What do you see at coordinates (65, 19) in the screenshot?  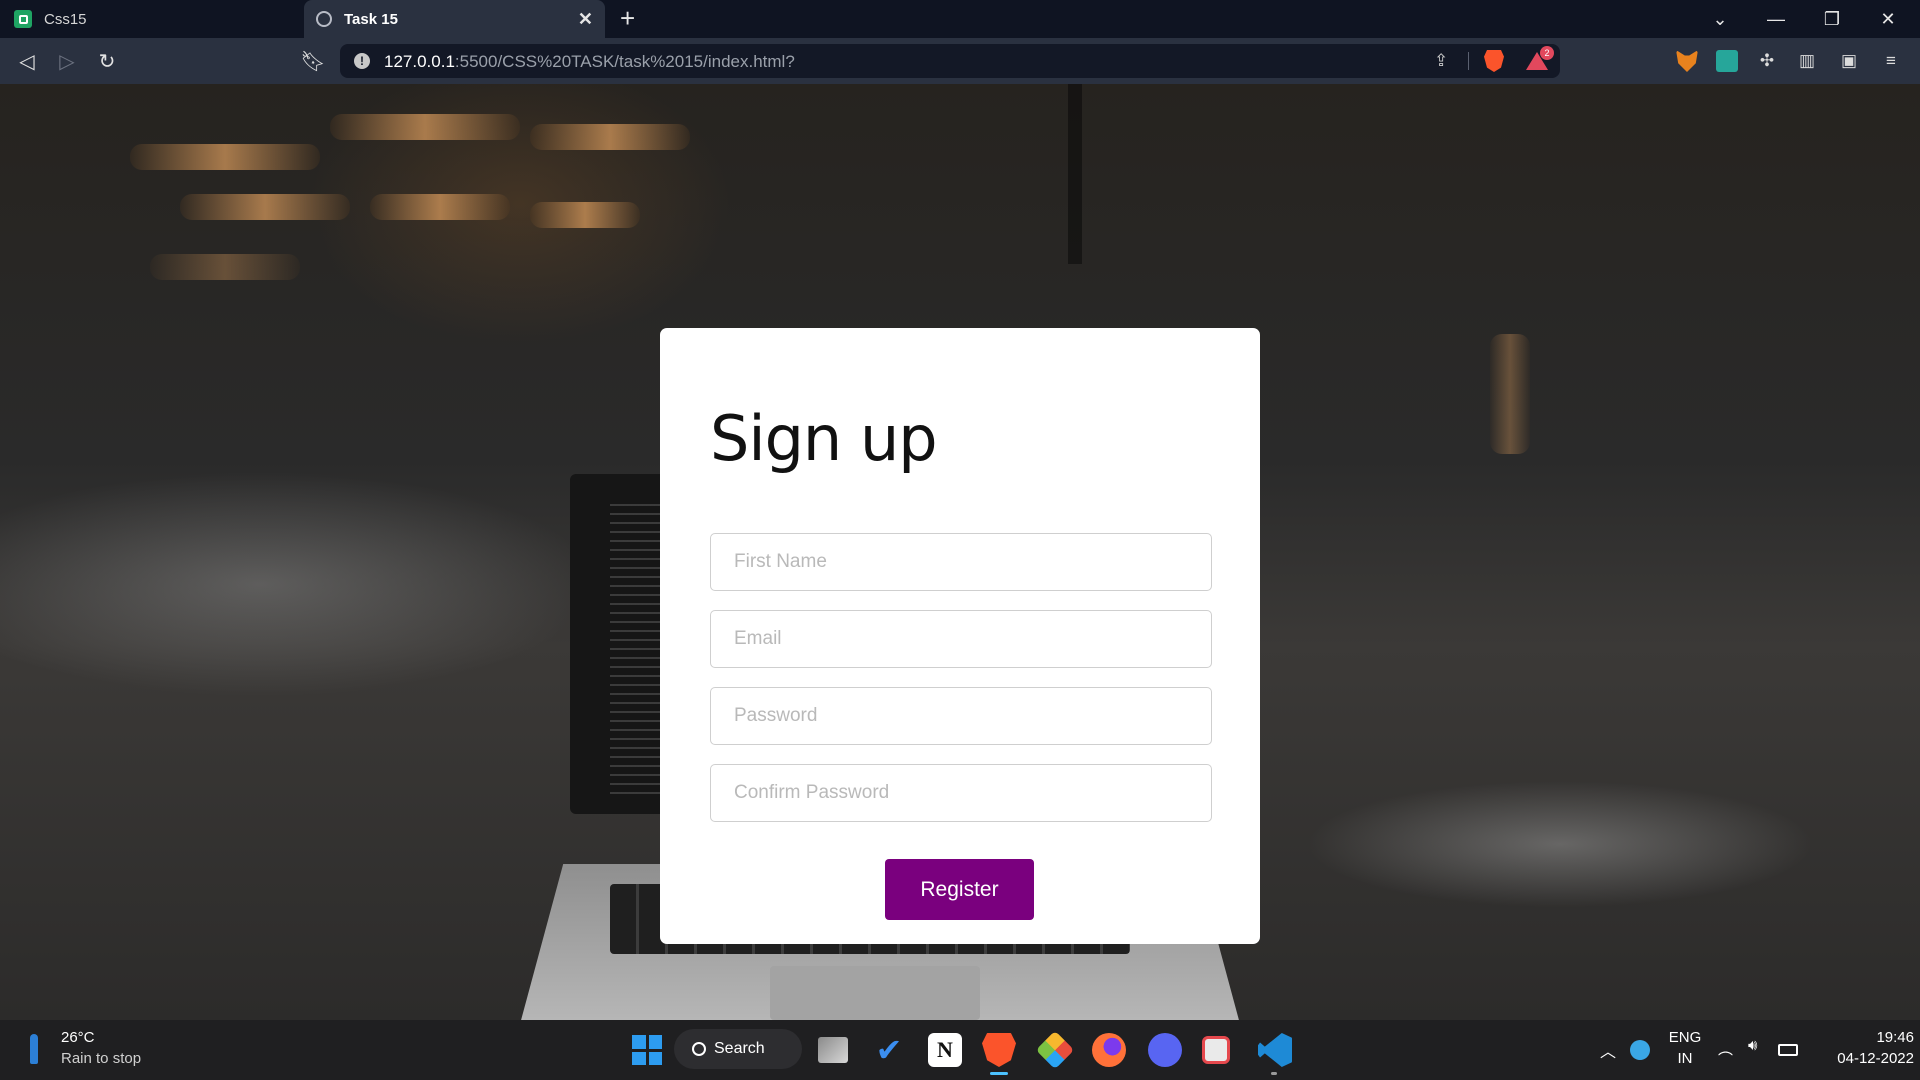 I see `tab-title: Css15` at bounding box center [65, 19].